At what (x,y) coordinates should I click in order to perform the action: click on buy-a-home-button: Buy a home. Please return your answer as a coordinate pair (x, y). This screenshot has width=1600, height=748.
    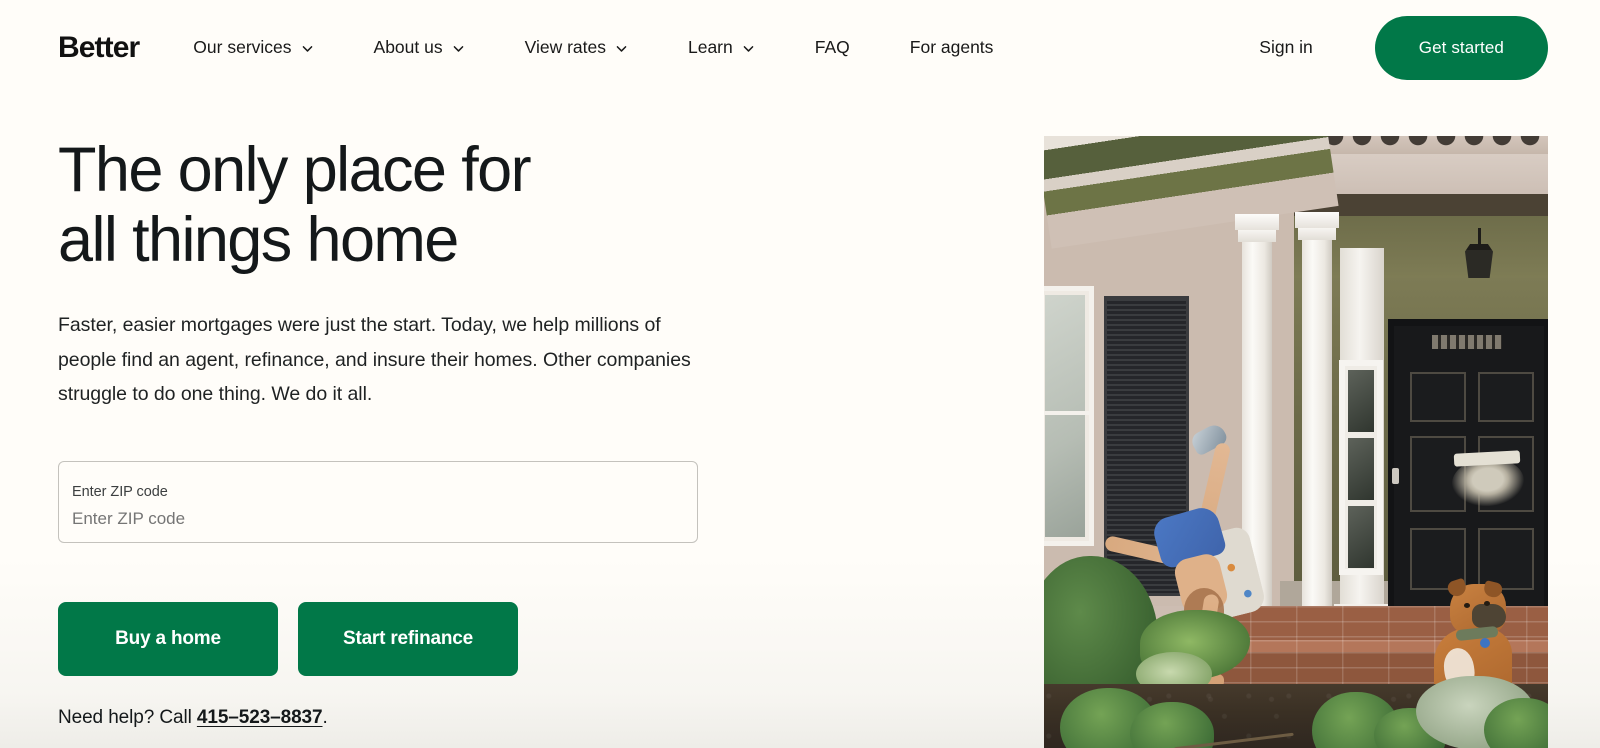
    Looking at the image, I should click on (168, 638).